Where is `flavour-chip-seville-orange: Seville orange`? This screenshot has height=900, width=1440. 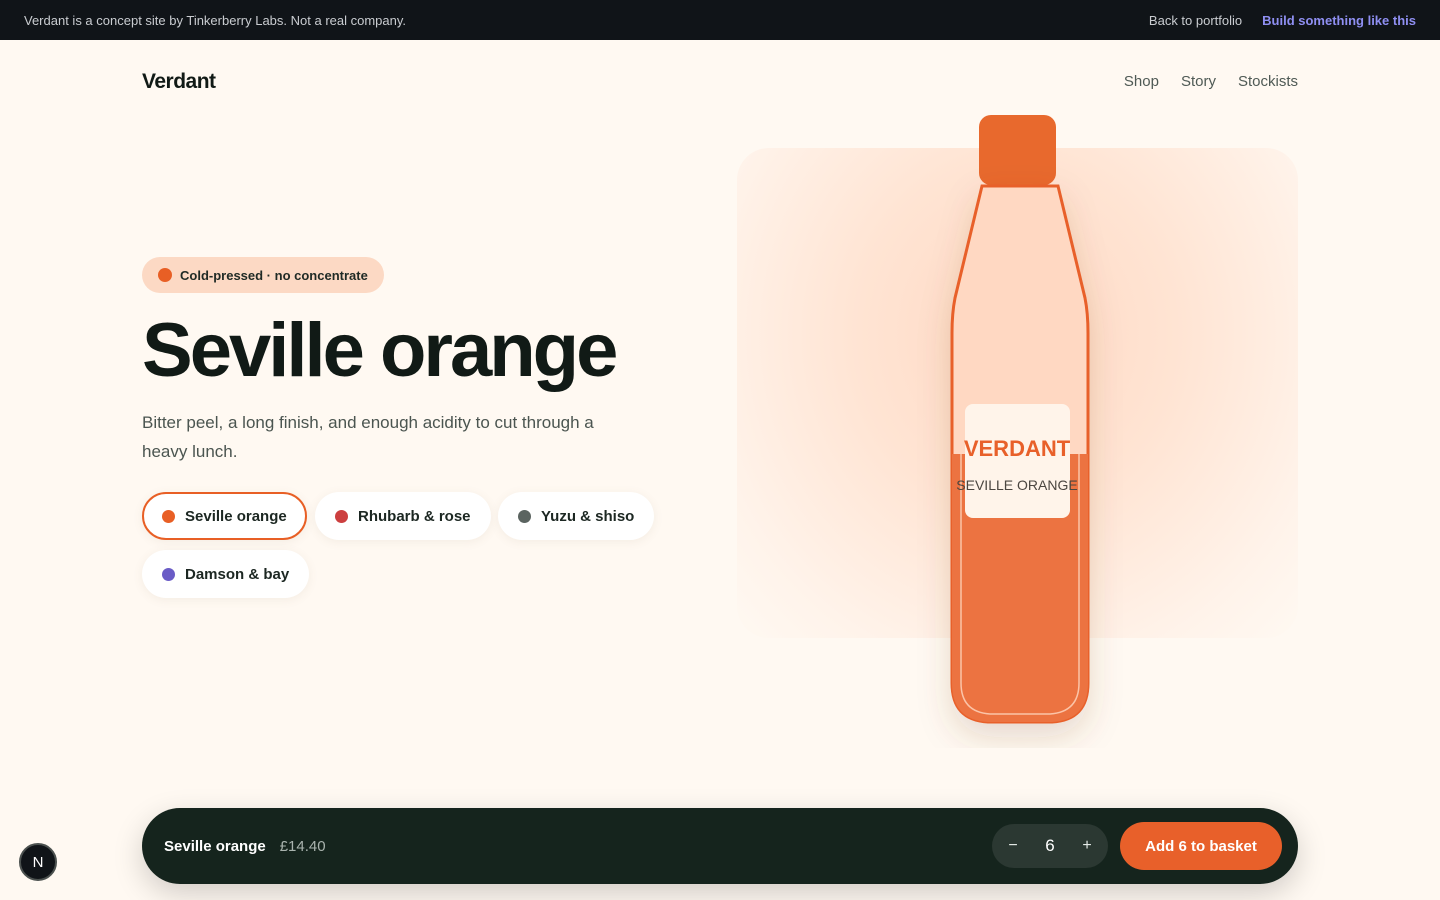
flavour-chip-seville-orange: Seville orange is located at coordinates (224, 516).